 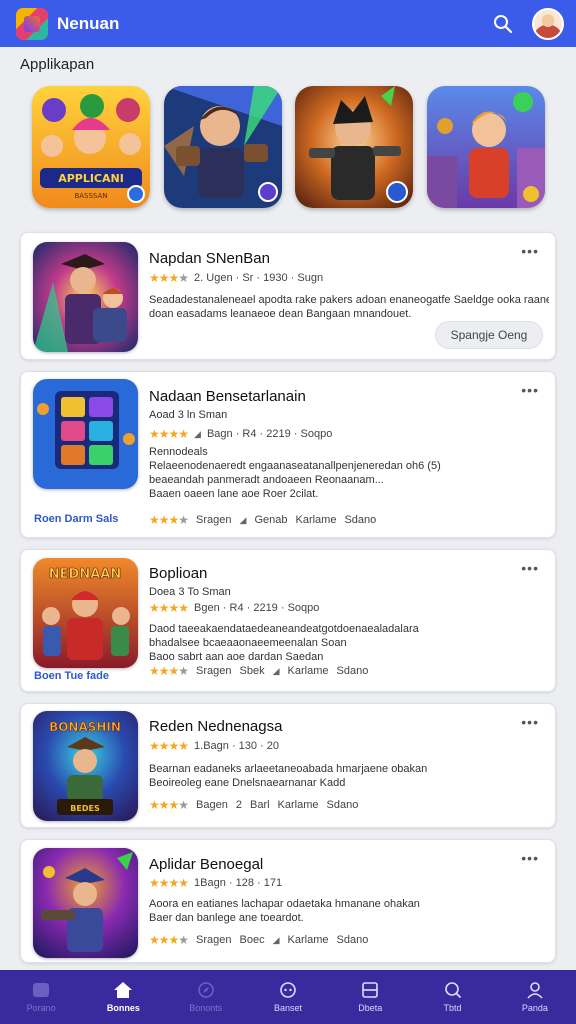 I want to click on square-icon, so click(x=41, y=990).